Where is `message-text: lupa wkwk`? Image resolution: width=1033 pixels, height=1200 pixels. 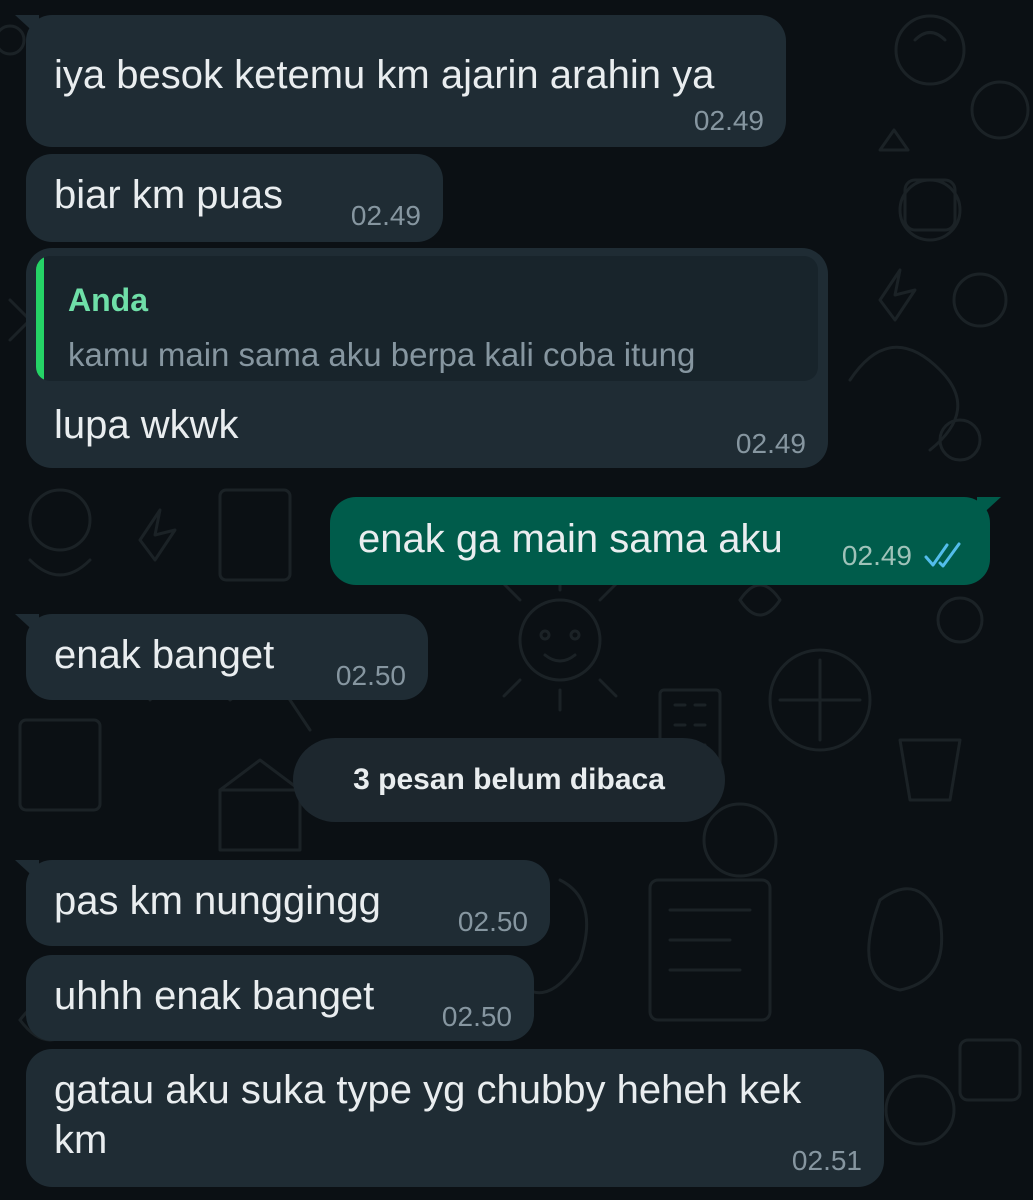 message-text: lupa wkwk is located at coordinates (146, 425).